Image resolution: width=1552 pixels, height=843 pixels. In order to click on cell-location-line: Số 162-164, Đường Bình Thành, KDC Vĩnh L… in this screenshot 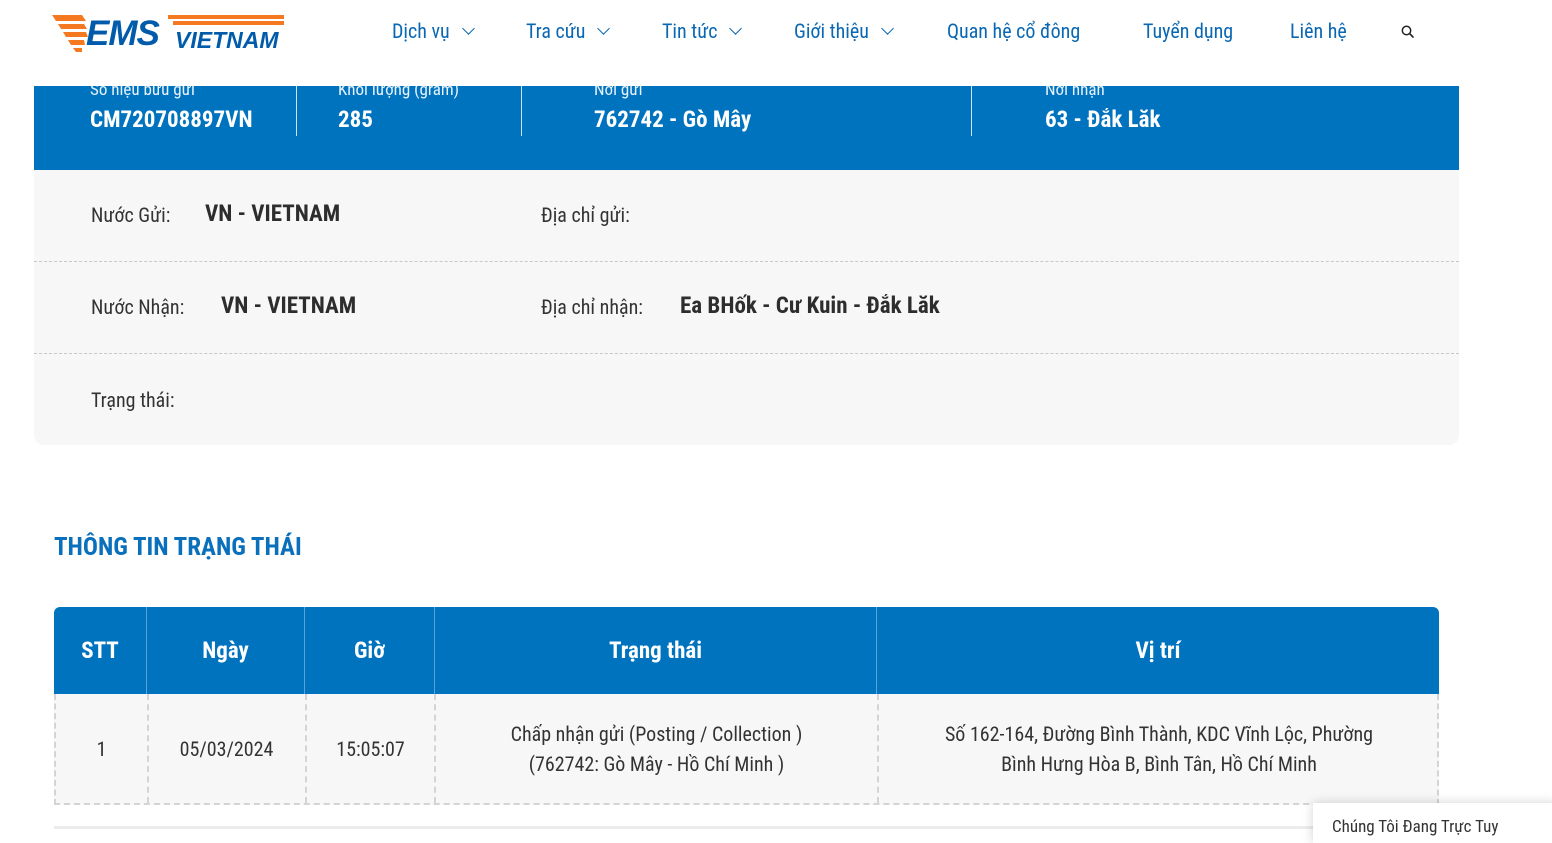, I will do `click(1159, 733)`.